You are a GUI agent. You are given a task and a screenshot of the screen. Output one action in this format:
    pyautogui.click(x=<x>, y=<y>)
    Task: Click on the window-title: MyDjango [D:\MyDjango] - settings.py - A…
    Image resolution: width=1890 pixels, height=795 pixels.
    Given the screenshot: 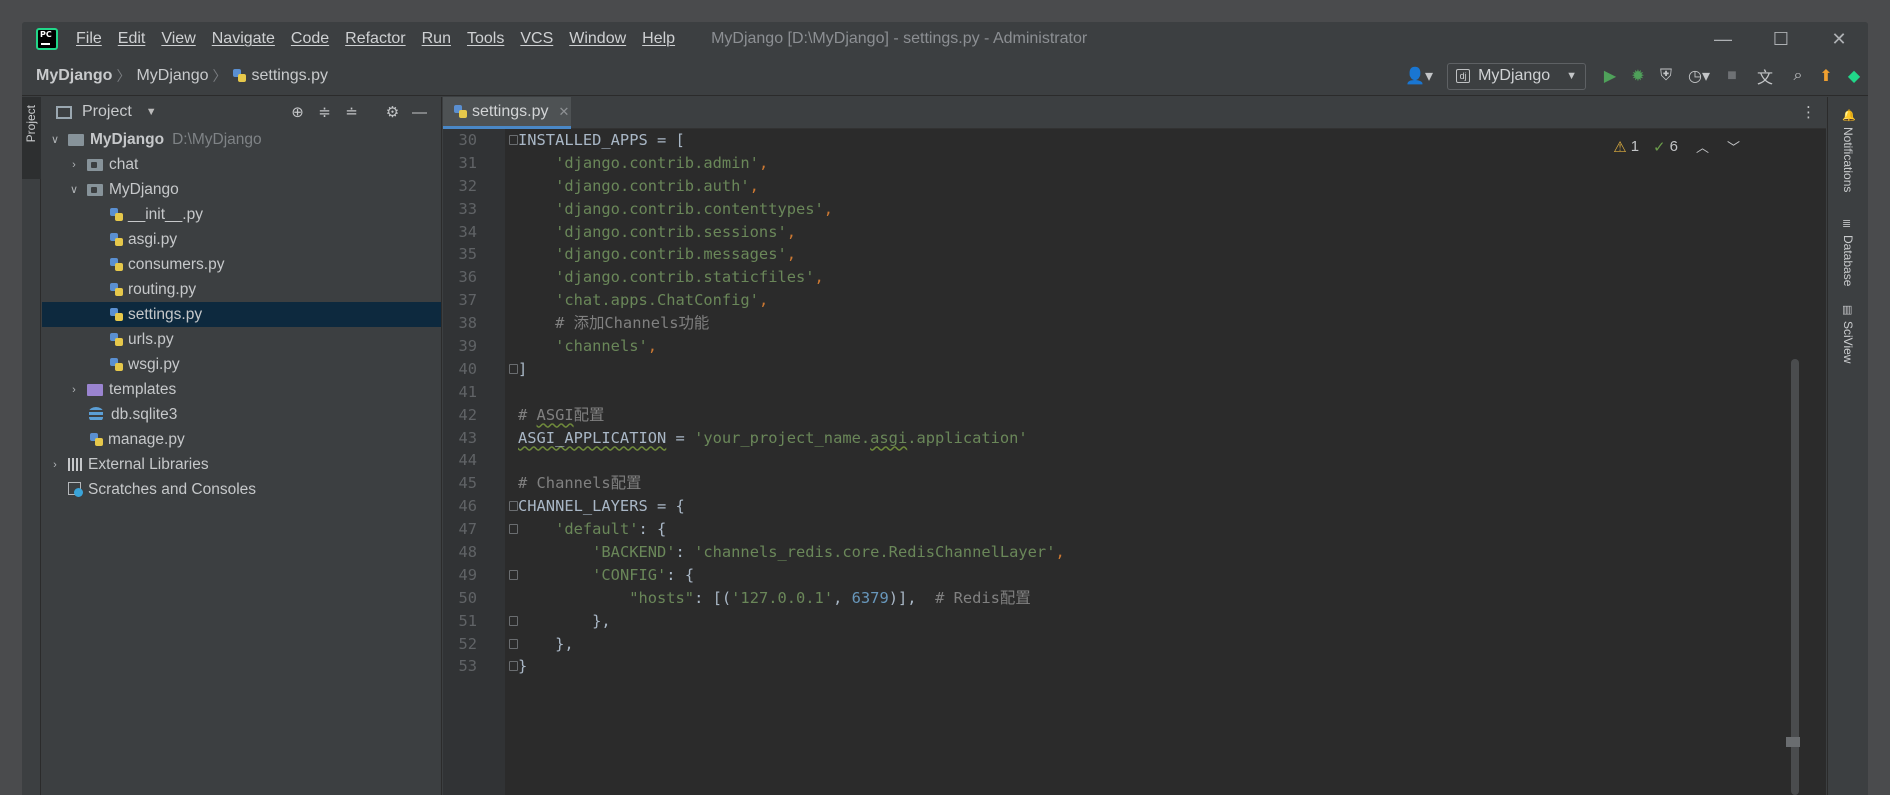 What is the action you would take?
    pyautogui.click(x=899, y=38)
    